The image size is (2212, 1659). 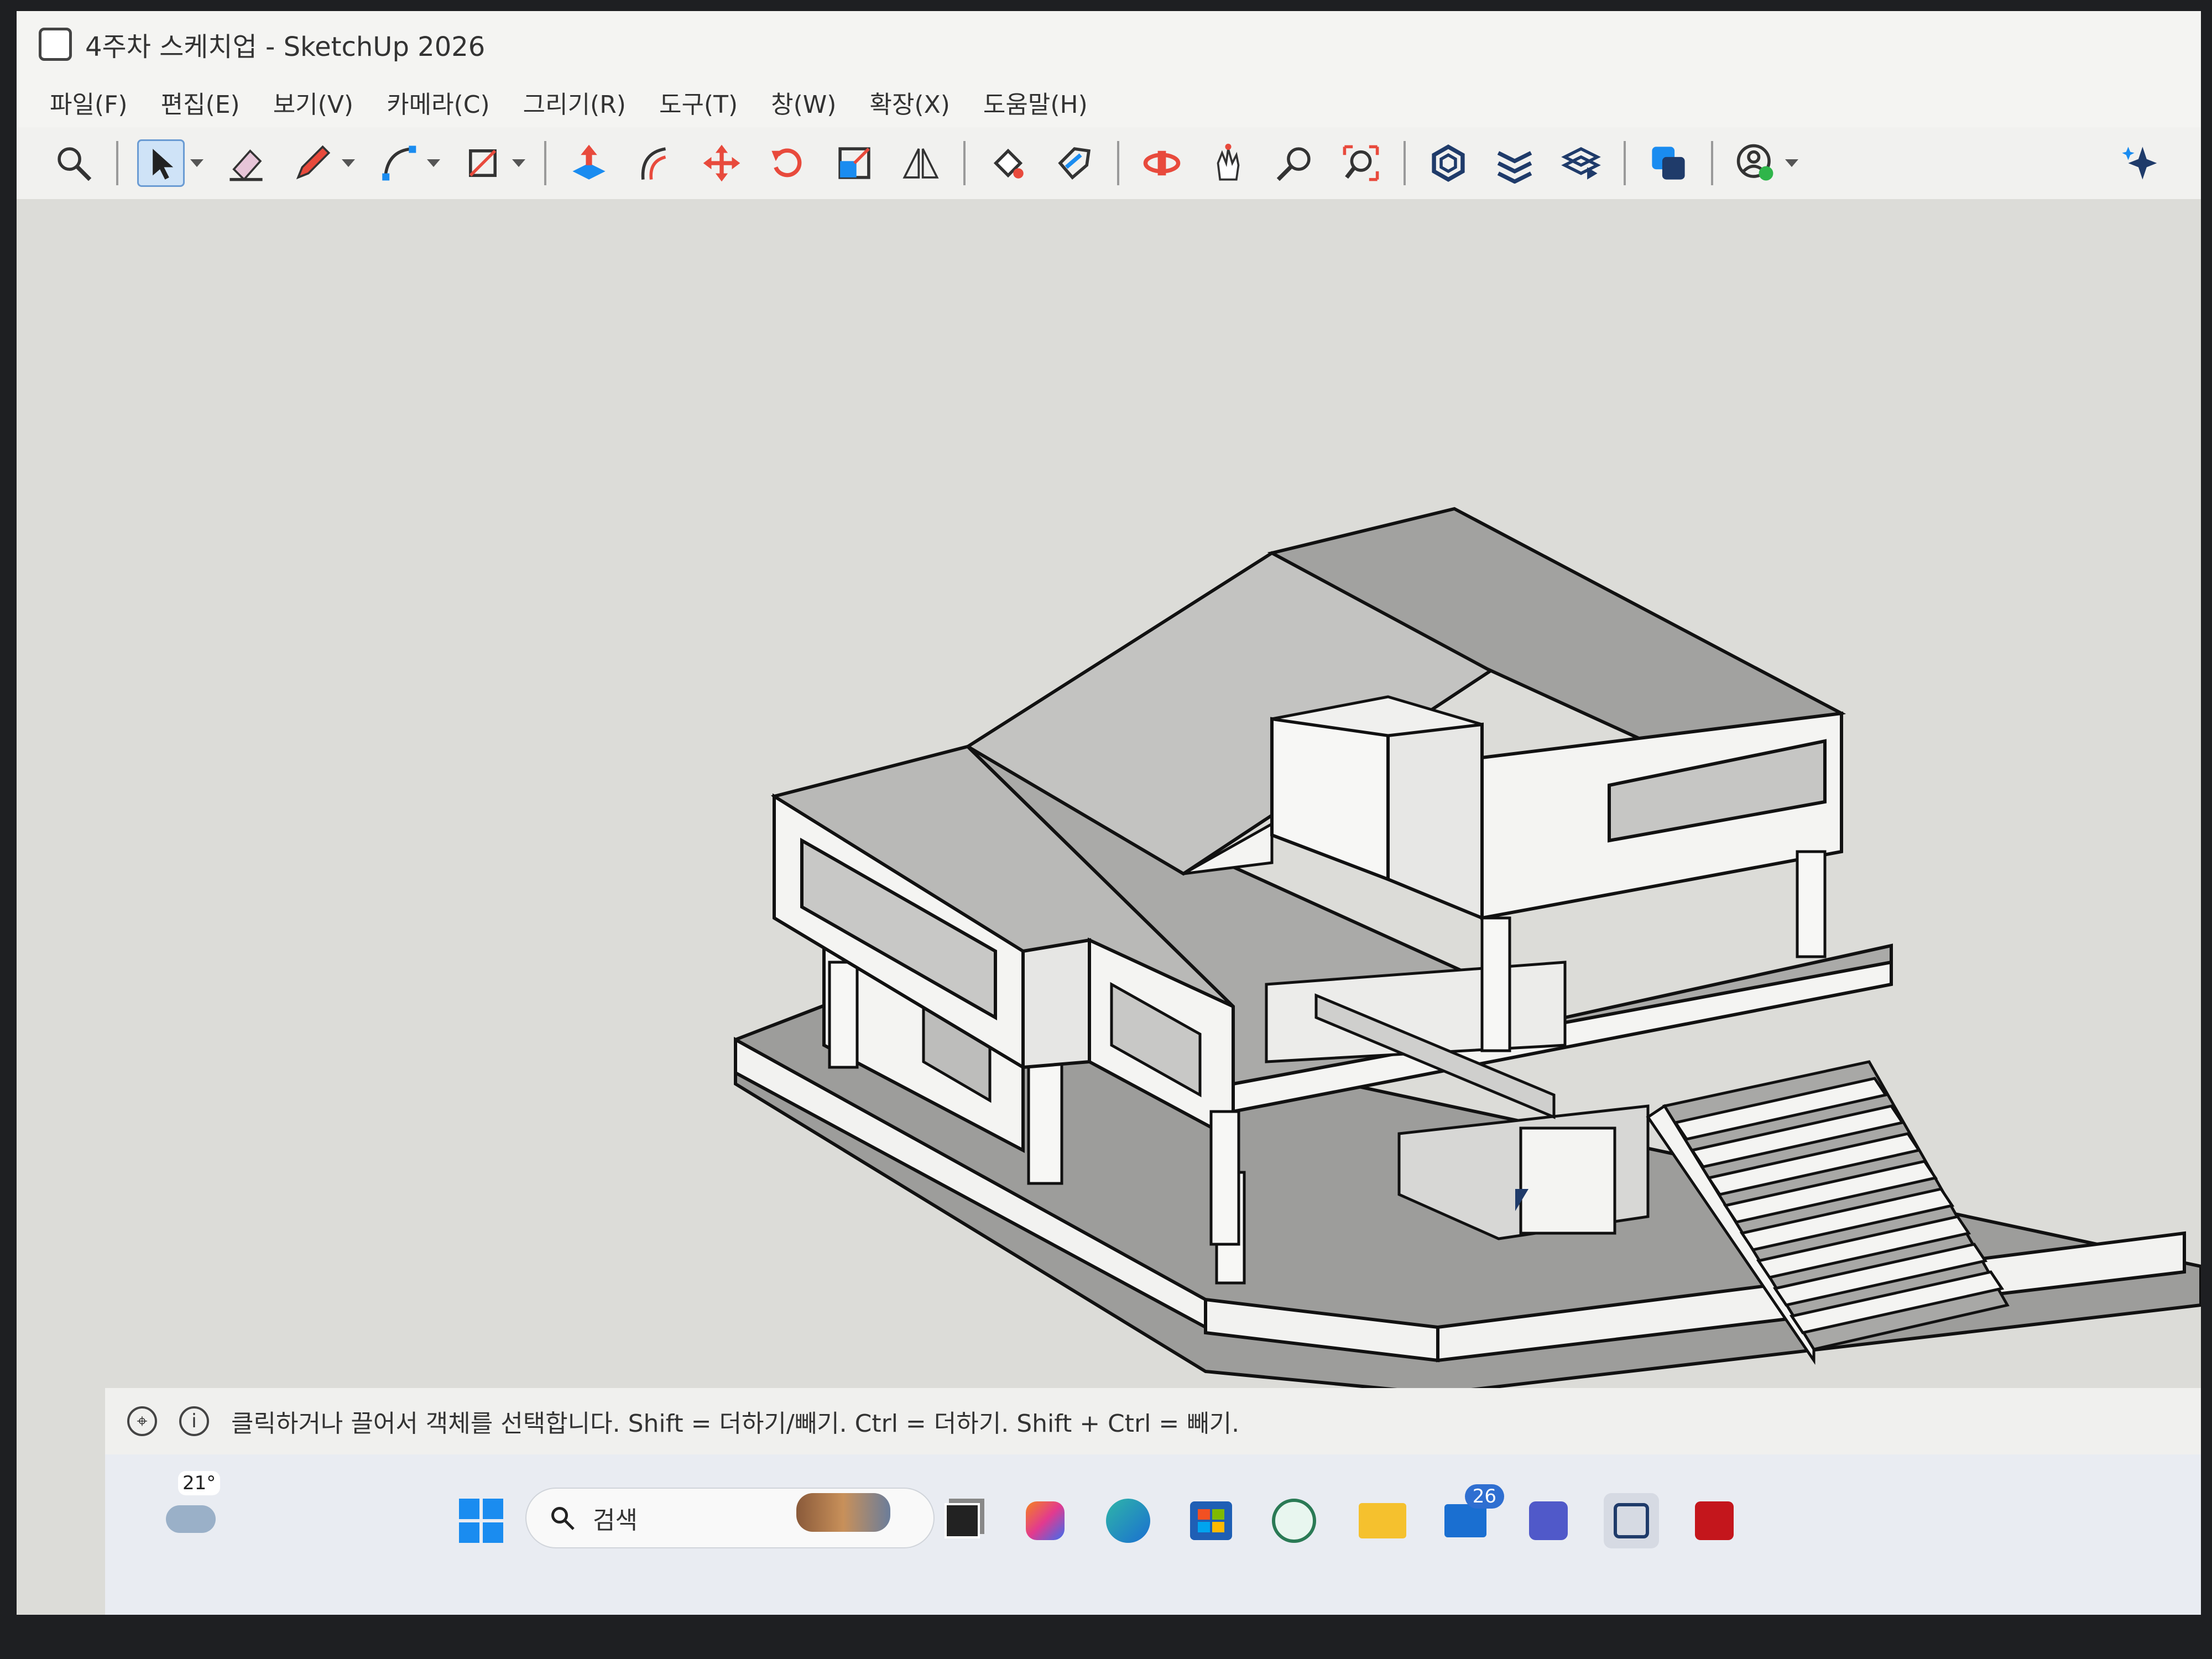 What do you see at coordinates (804, 103) in the screenshot?
I see `menu-window: 창(W)` at bounding box center [804, 103].